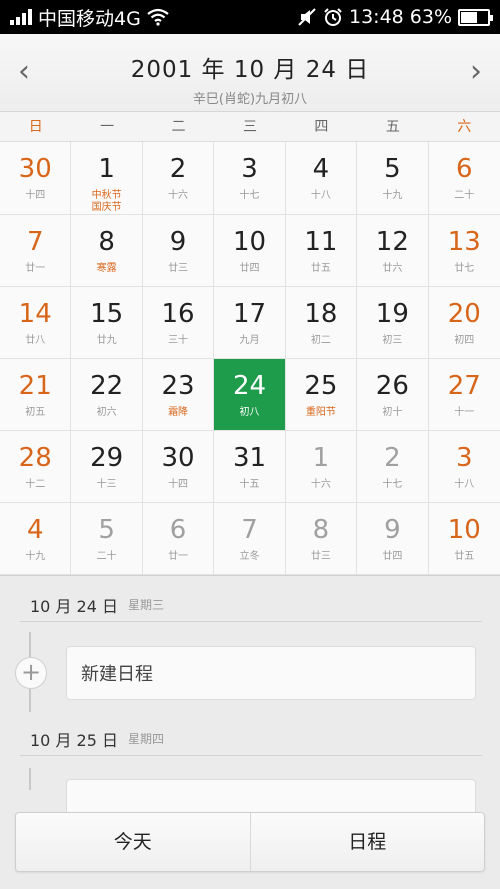 The width and height of the screenshot is (500, 889). I want to click on calendar-day: 15 廿九, so click(107, 323).